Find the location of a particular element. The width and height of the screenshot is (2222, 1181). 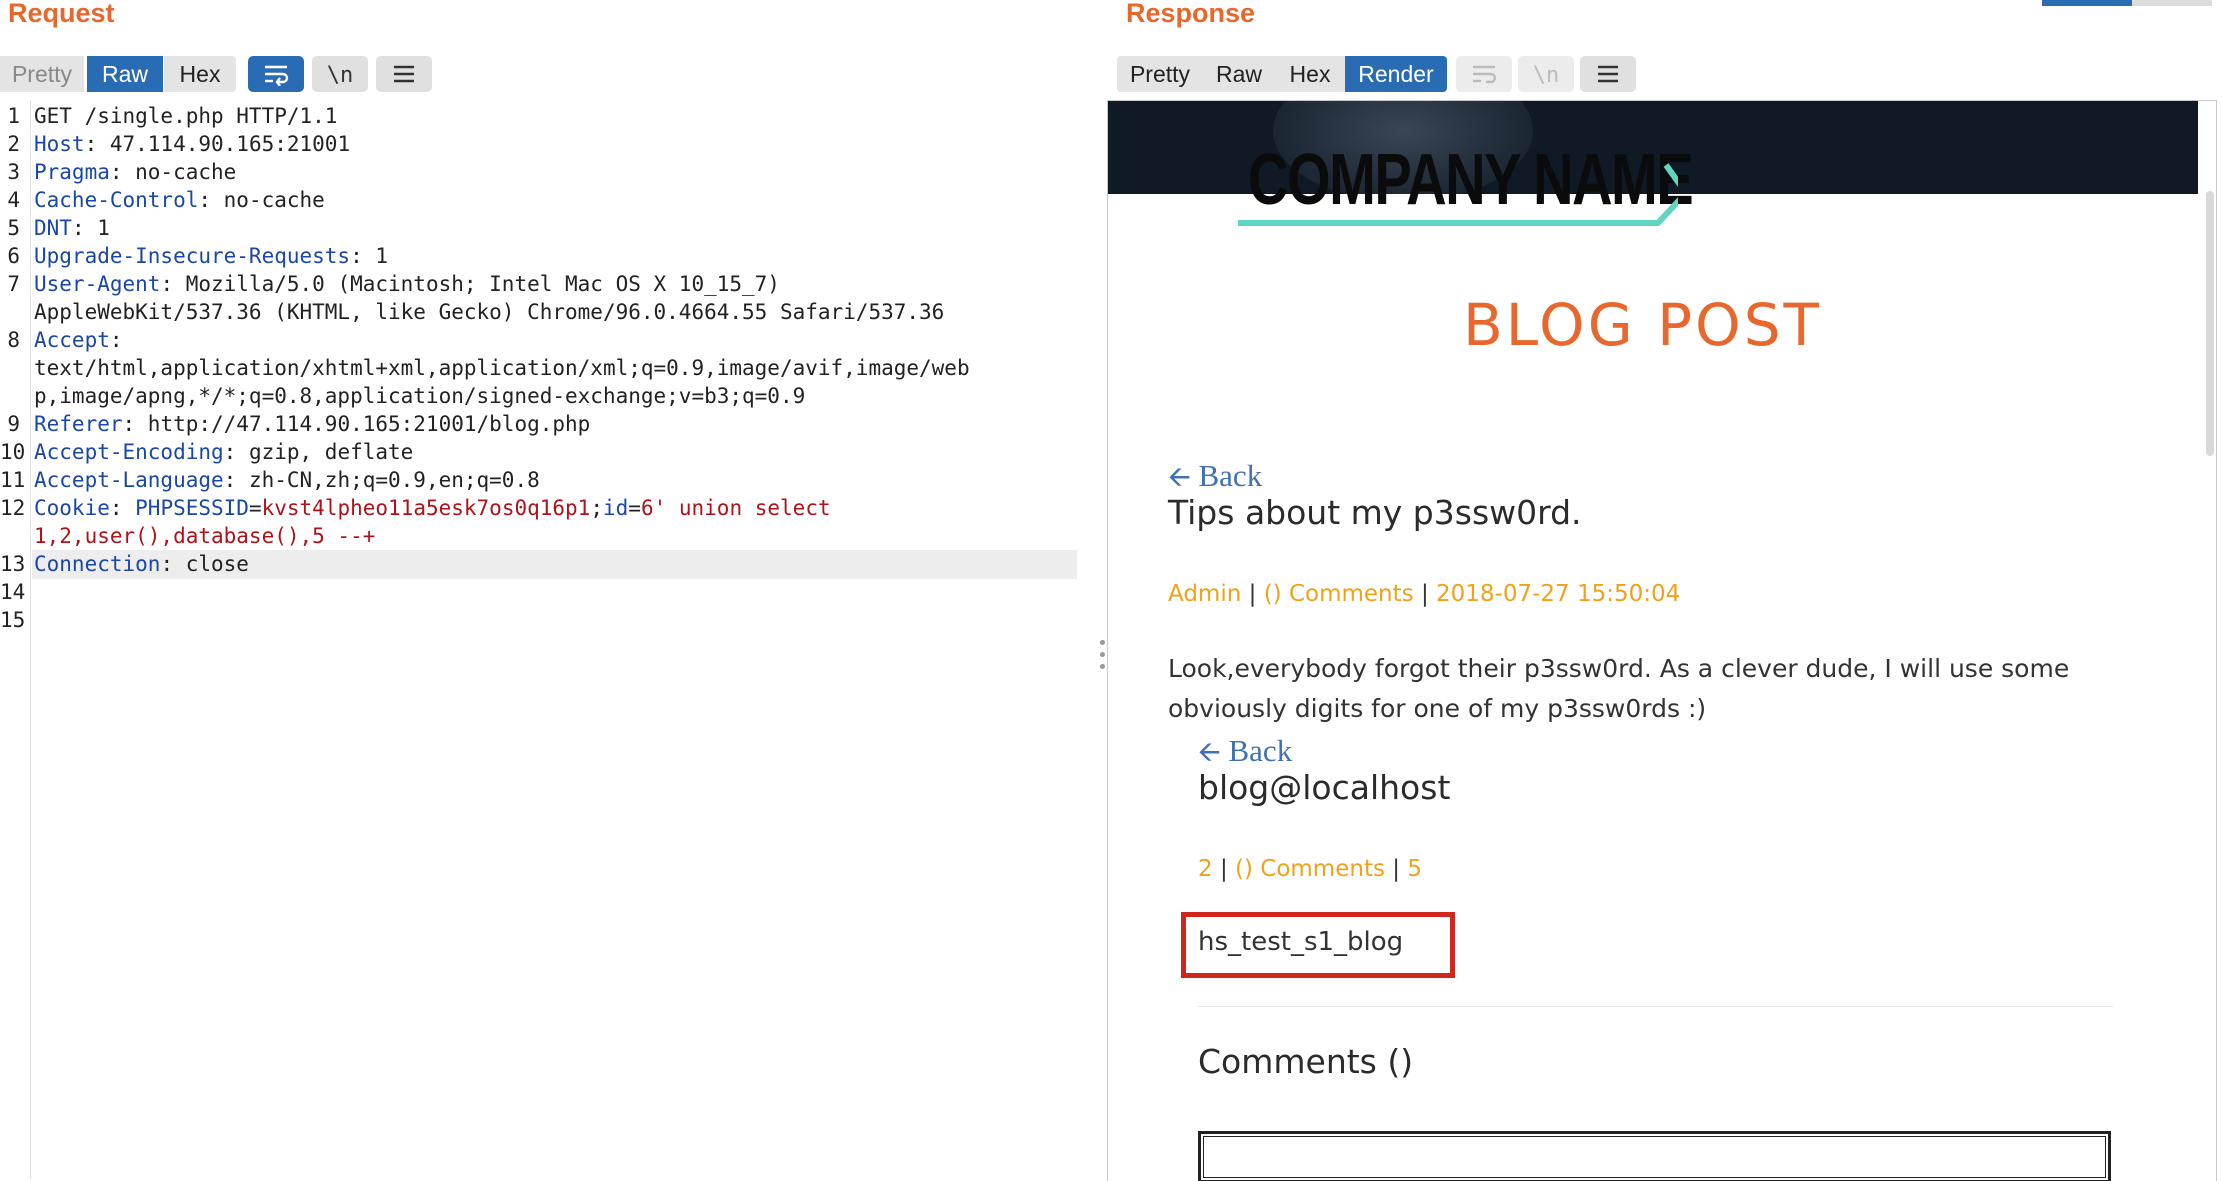

response-tab-render: Render is located at coordinates (1396, 74).